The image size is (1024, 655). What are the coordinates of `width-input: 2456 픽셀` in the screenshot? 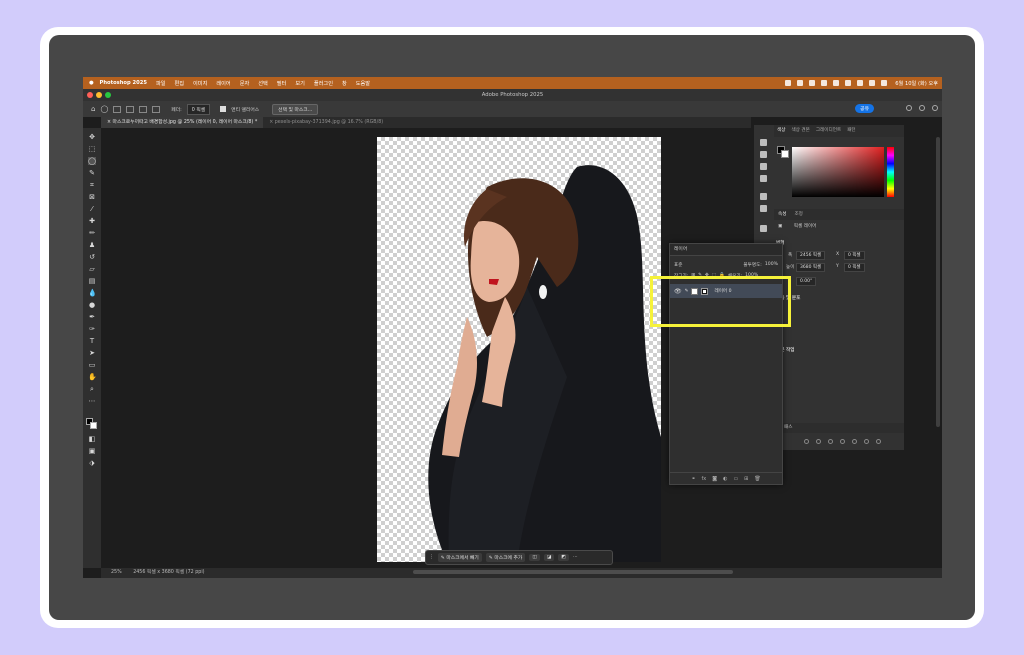 It's located at (811, 255).